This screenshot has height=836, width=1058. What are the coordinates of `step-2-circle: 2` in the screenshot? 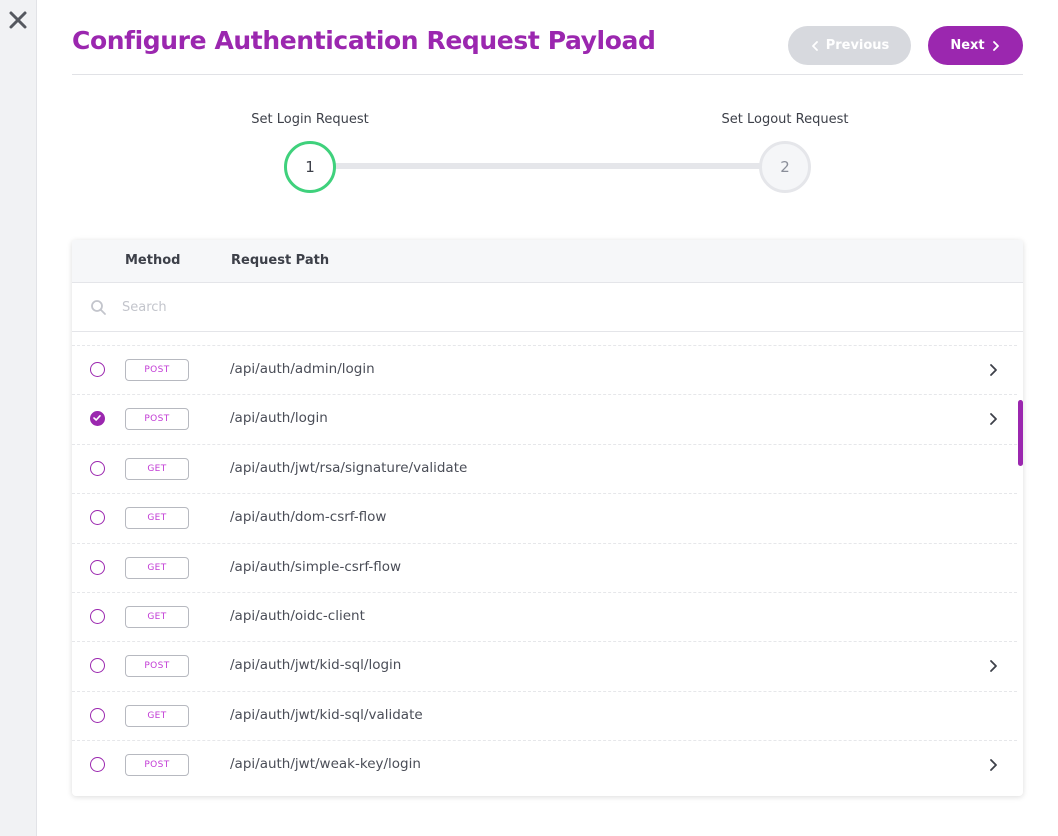 It's located at (785, 167).